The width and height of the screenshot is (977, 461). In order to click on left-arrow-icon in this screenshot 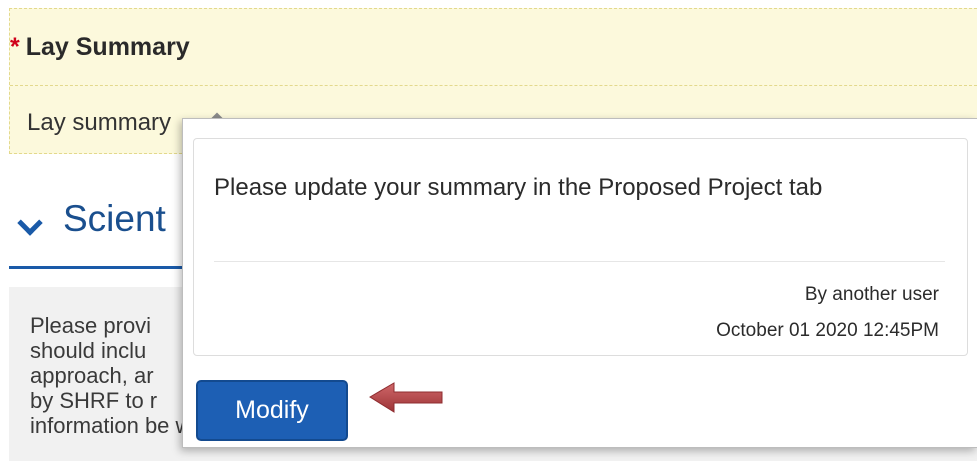, I will do `click(406, 397)`.